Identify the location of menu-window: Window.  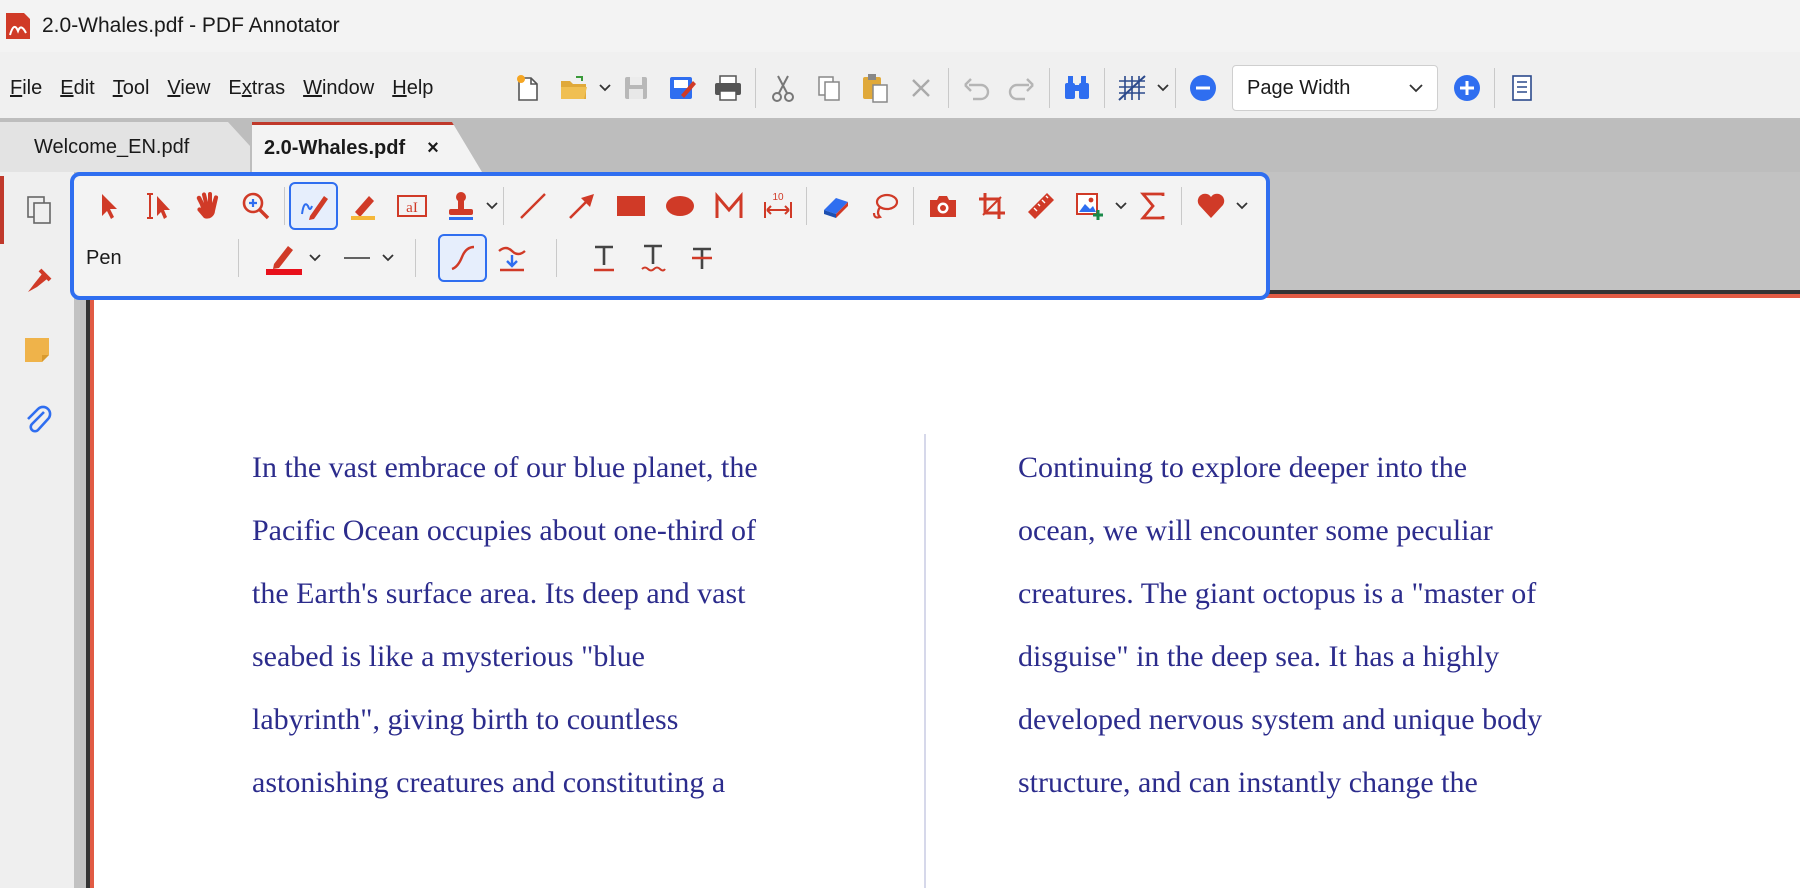
(338, 88).